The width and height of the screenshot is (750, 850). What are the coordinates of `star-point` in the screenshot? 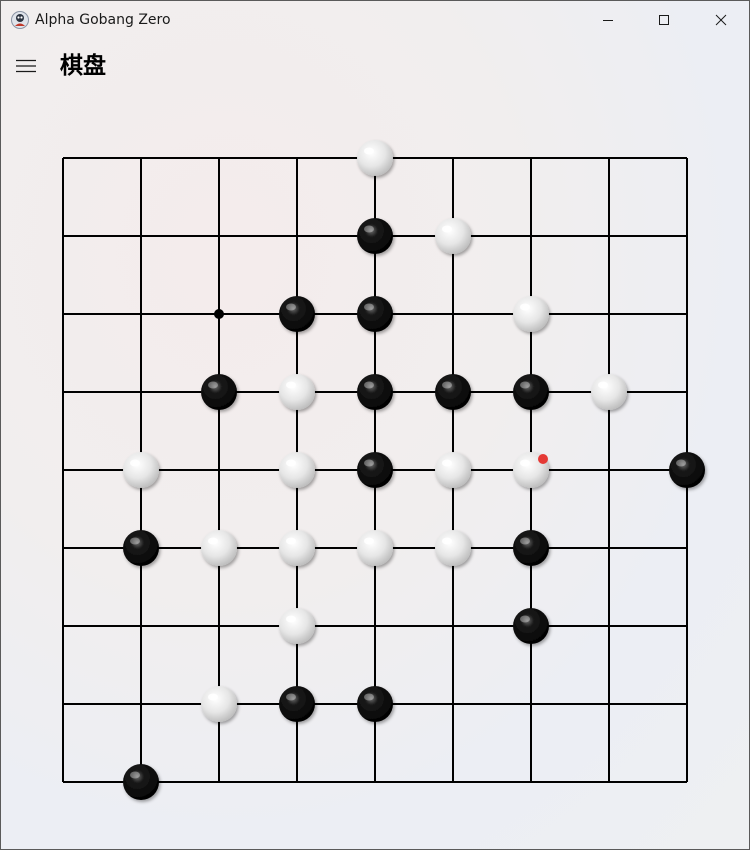 It's located at (219, 314).